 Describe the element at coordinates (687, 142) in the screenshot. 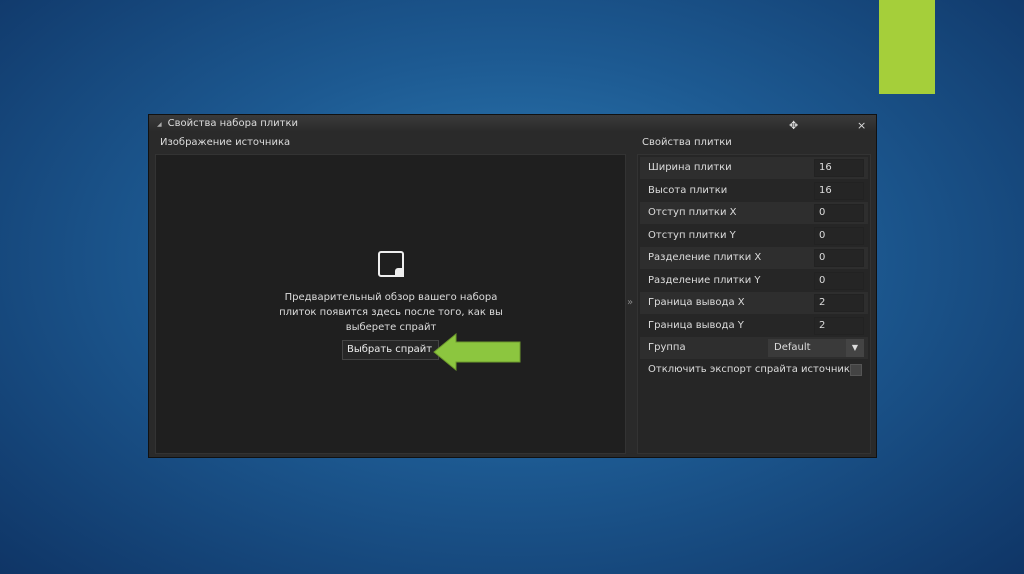

I see `tile-properties-header: Свойства плитки` at that location.